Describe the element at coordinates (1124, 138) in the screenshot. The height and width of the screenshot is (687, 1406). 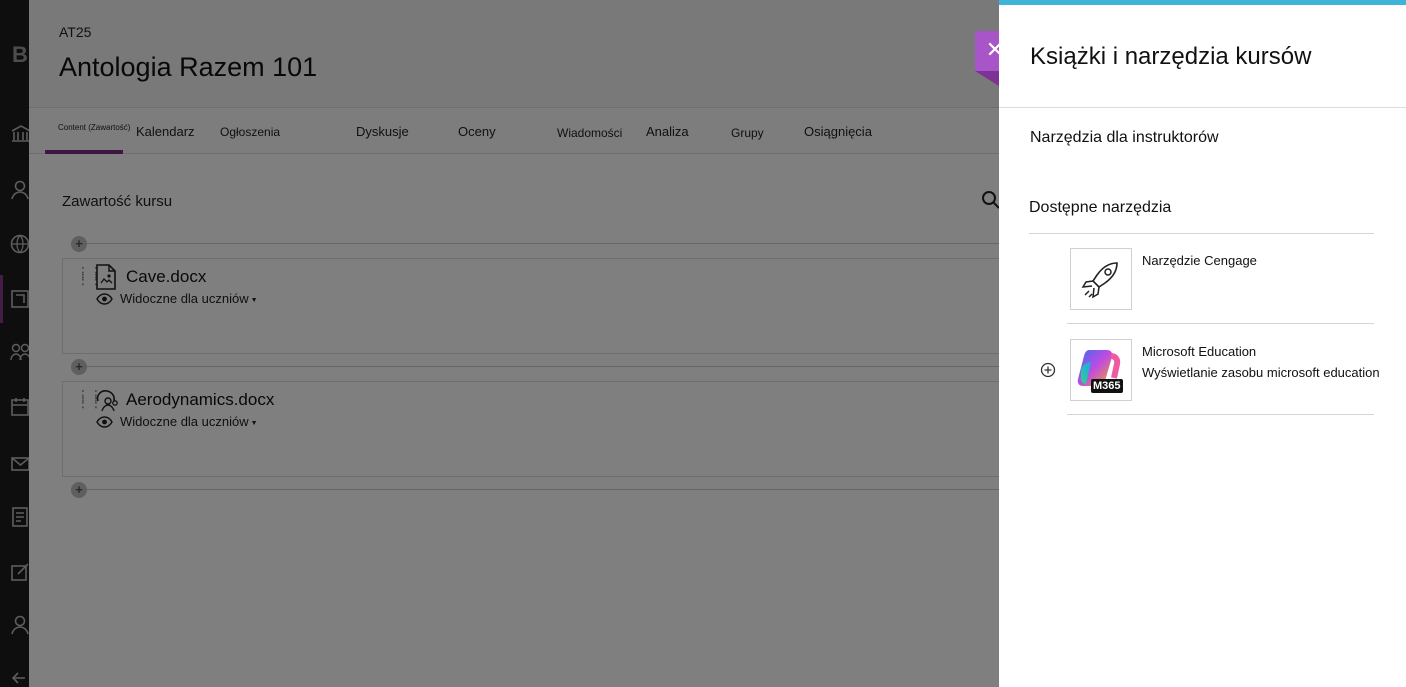
I see `instructor-tools-link: Narzędzia dla instruktorów` at that location.